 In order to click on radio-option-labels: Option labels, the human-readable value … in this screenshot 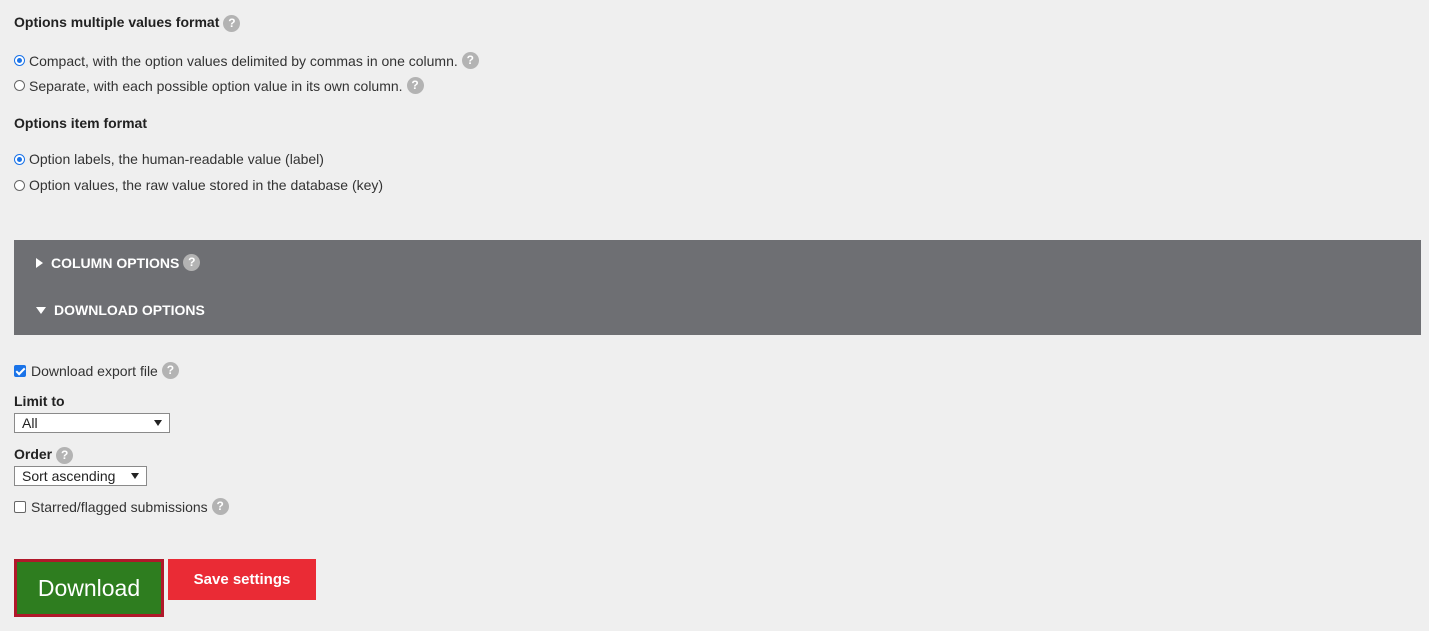, I will do `click(169, 159)`.